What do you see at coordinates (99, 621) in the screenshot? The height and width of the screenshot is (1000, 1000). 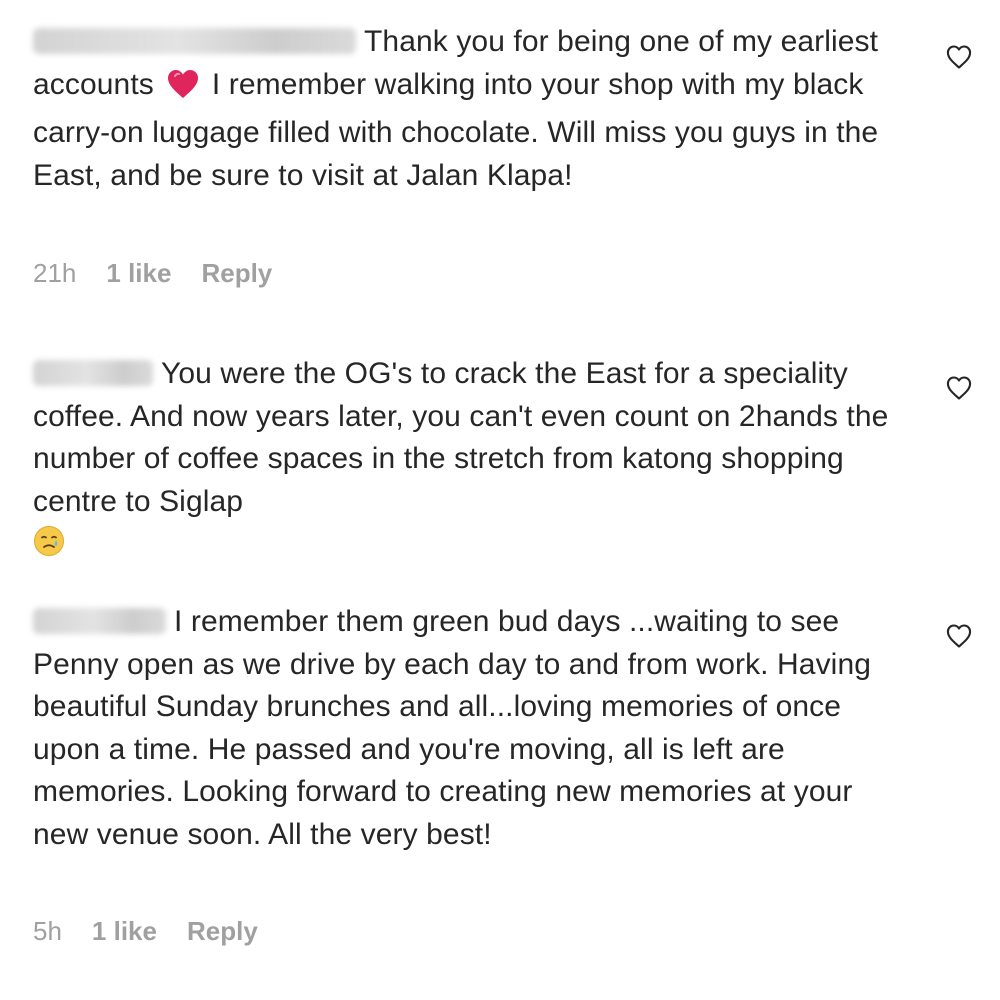 I see `comment-3-username-blurred` at bounding box center [99, 621].